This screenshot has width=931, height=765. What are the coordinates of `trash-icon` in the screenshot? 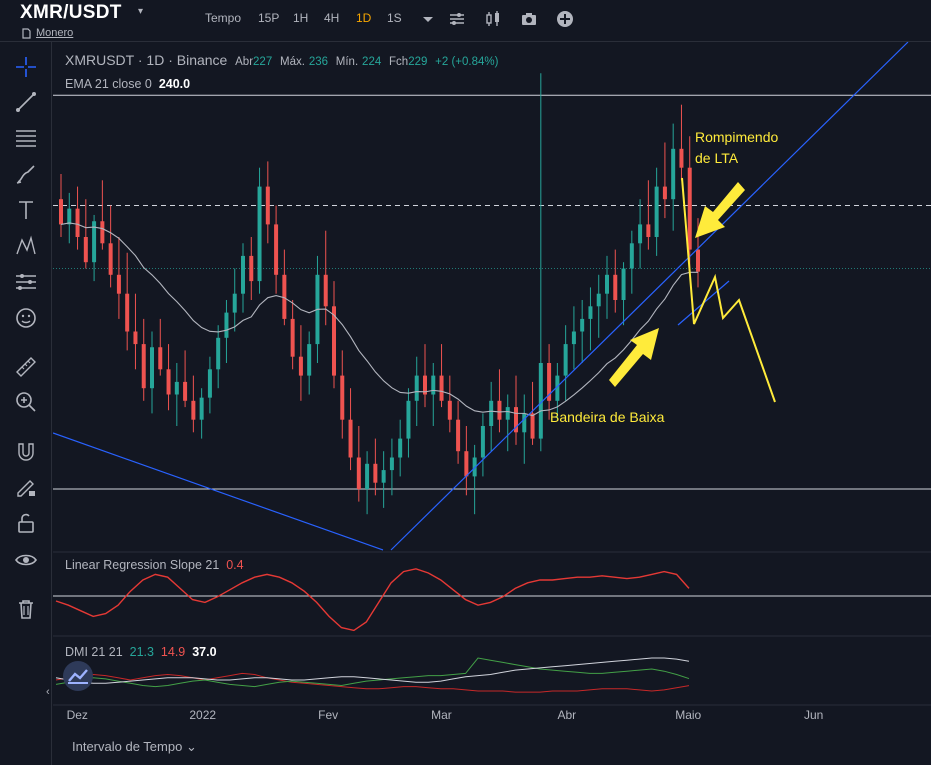 It's located at (26, 609).